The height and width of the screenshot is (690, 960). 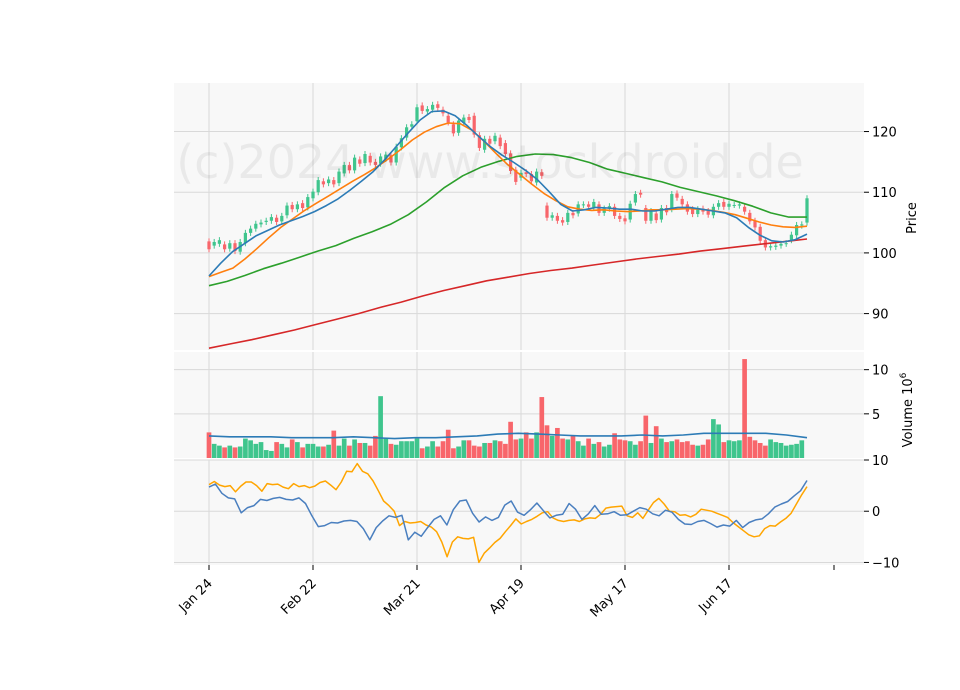 I want to click on x-tick-label: Jan 24, so click(x=196, y=596).